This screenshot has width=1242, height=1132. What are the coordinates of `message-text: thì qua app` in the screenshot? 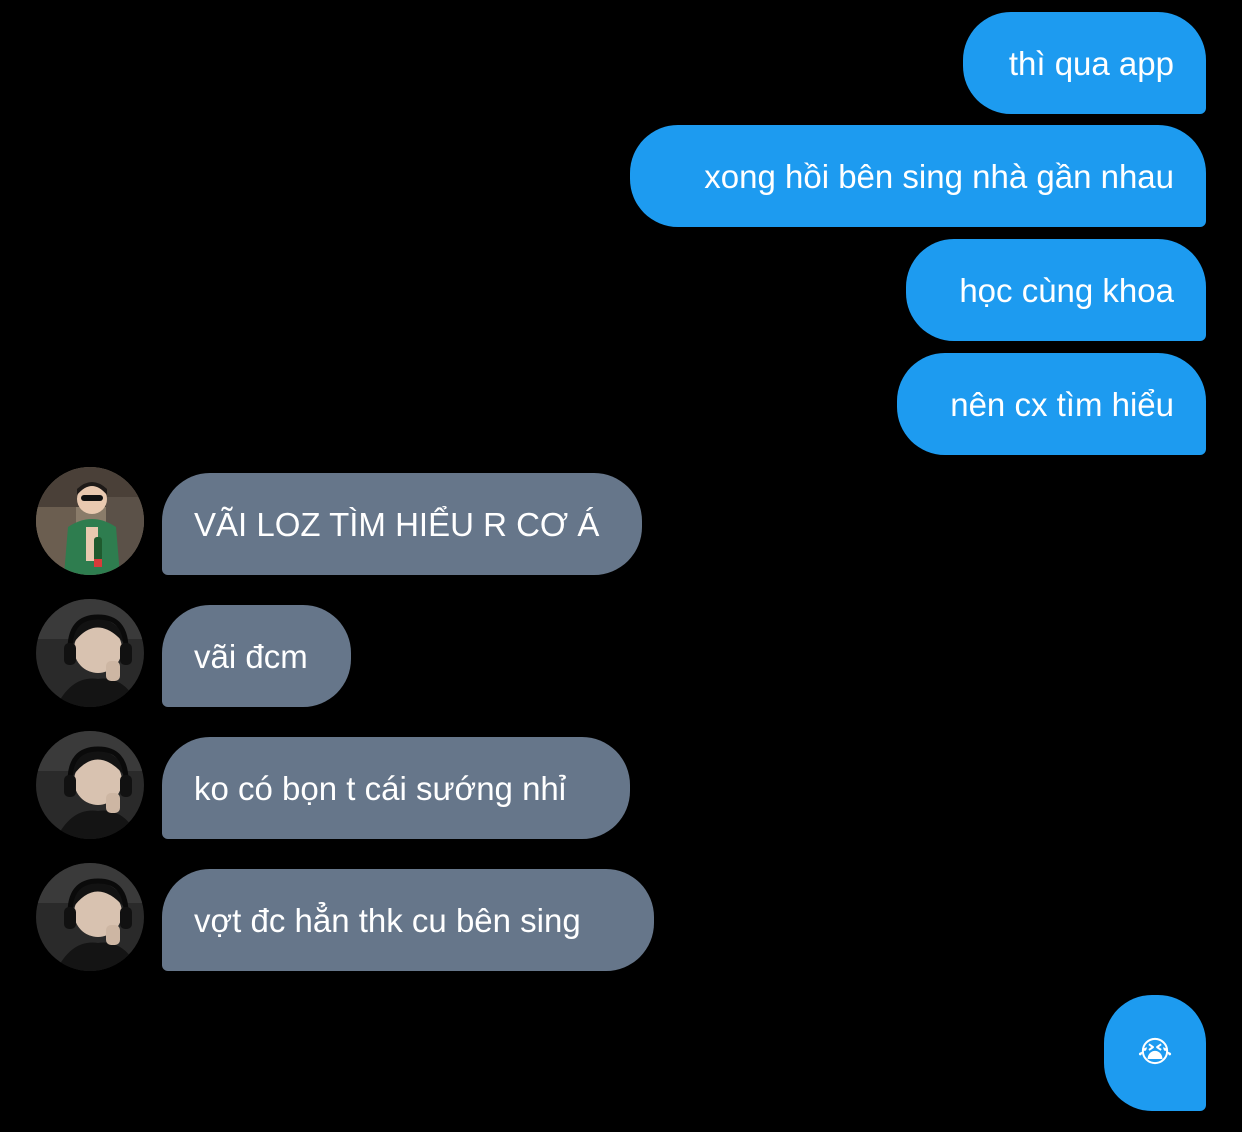 It's located at (1091, 63).